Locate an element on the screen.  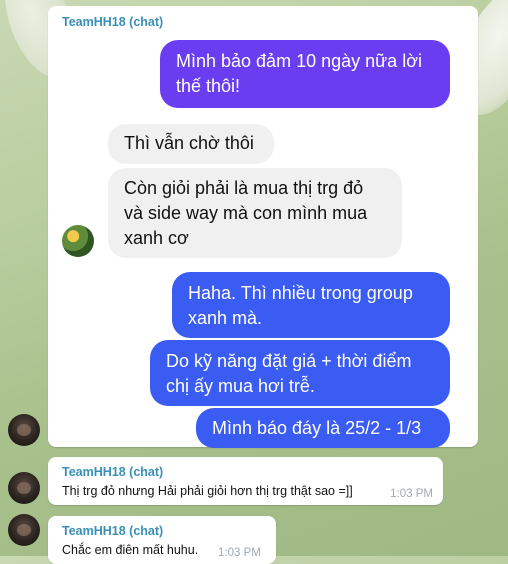
bubble-line: thế thôi! is located at coordinates (208, 86).